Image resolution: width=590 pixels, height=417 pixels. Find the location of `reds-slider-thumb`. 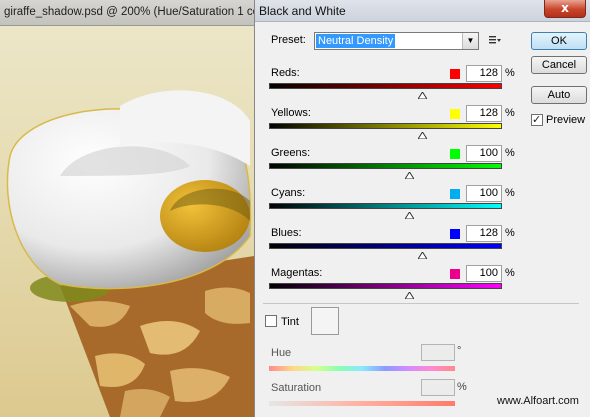

reds-slider-thumb is located at coordinates (422, 95).